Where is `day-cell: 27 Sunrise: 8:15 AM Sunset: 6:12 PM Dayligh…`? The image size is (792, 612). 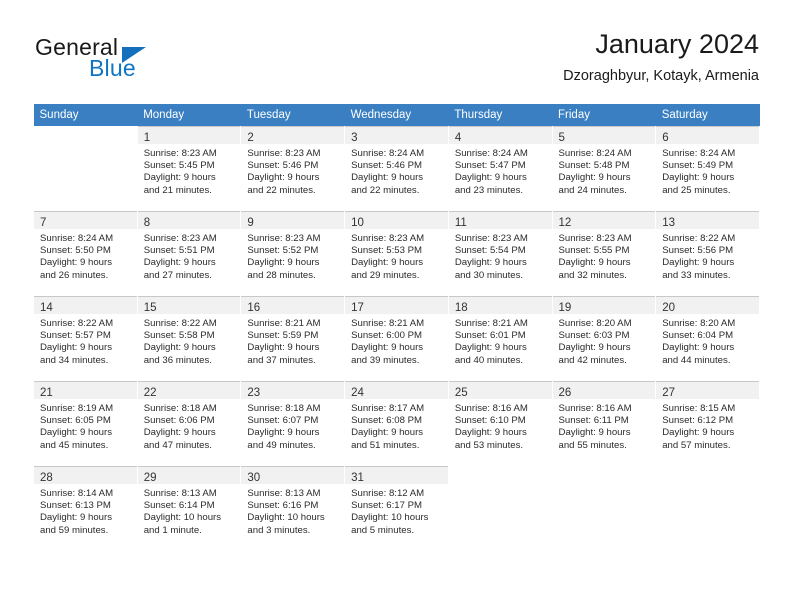 day-cell: 27 Sunrise: 8:15 AM Sunset: 6:12 PM Dayligh… is located at coordinates (707, 423).